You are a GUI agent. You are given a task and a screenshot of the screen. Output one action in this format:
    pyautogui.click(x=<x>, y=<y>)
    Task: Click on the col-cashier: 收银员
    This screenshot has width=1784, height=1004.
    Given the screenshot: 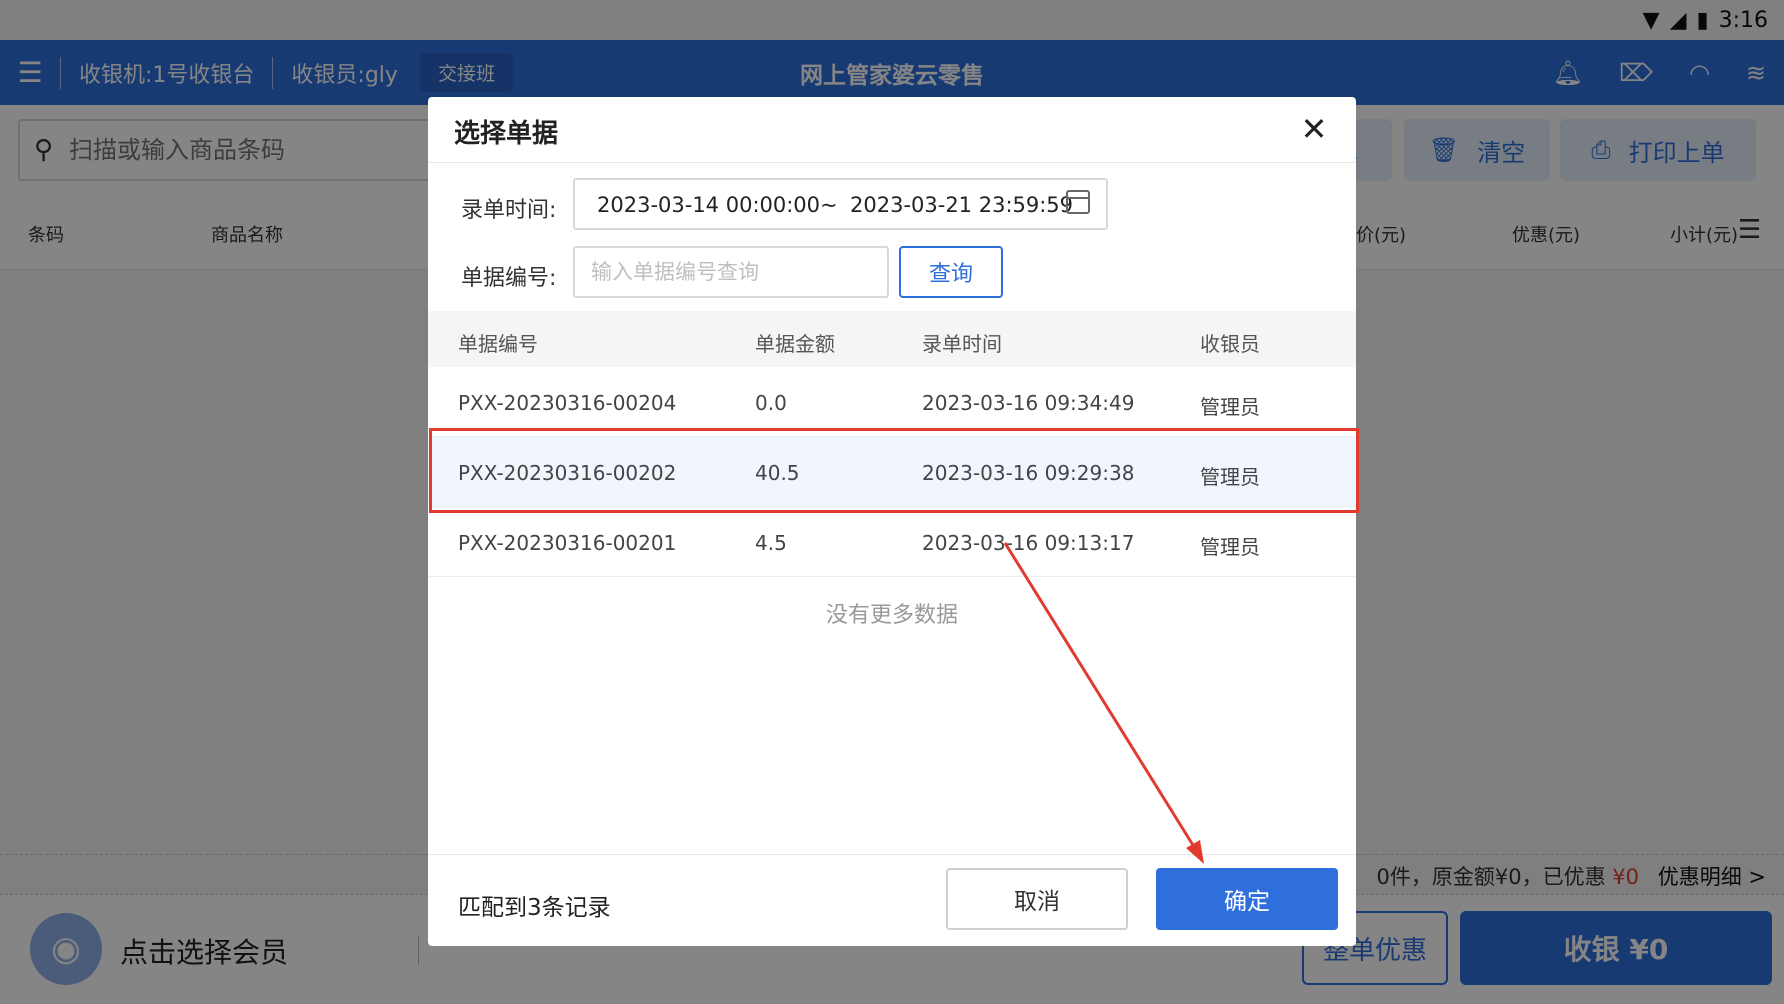 What is the action you would take?
    pyautogui.click(x=1230, y=344)
    